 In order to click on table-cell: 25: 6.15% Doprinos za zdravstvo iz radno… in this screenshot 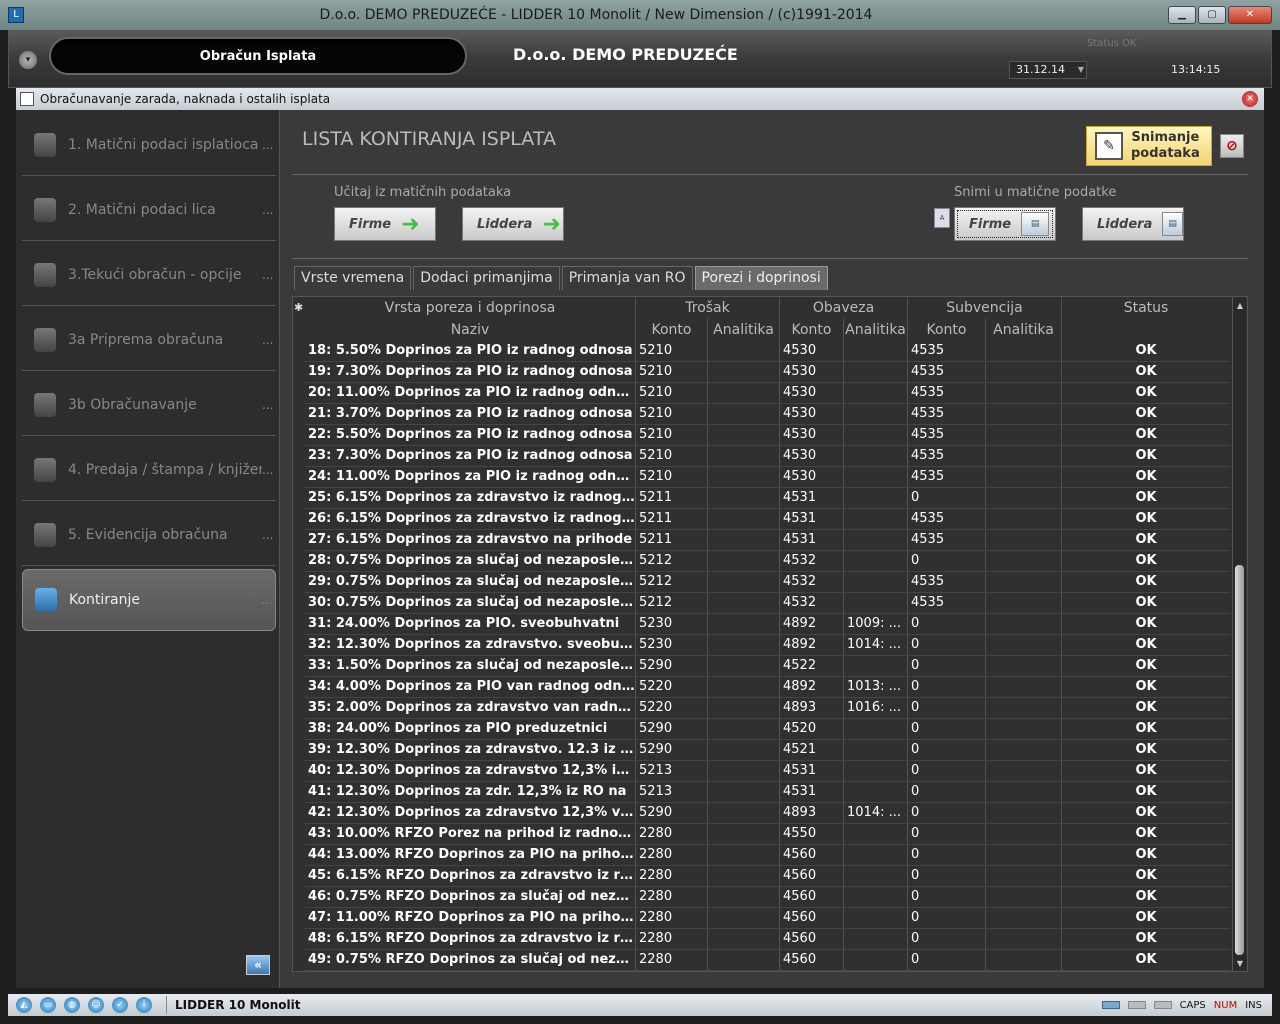, I will do `click(470, 498)`.